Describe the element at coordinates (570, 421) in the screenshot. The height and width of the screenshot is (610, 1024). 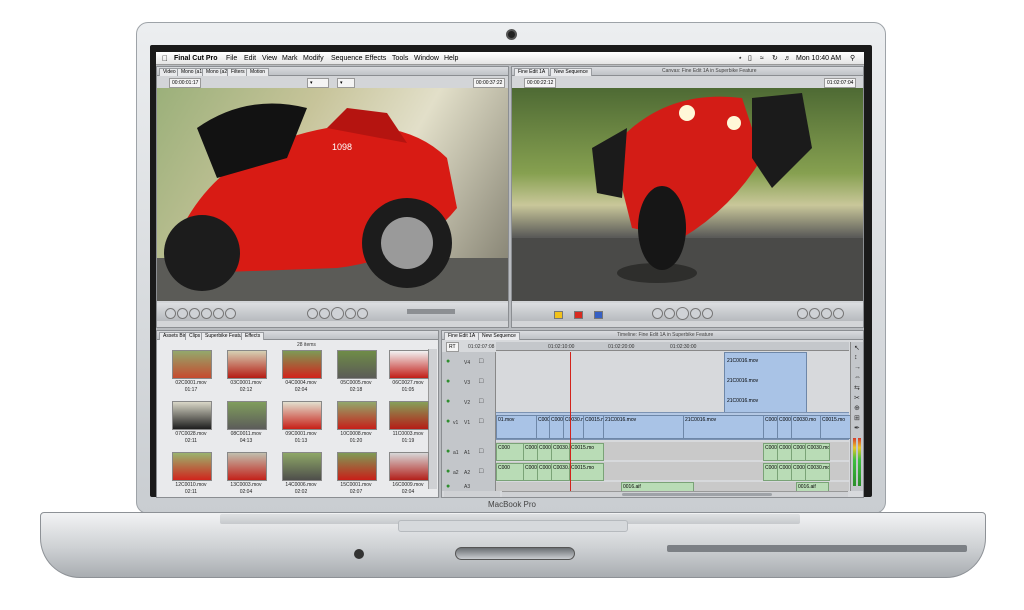
I see `playhead` at that location.